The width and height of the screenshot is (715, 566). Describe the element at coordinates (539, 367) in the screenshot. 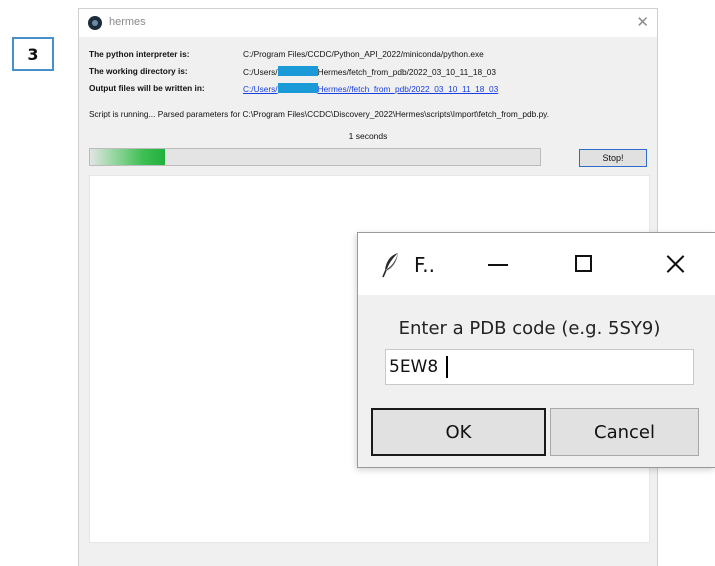

I see `pdb-code-input` at that location.